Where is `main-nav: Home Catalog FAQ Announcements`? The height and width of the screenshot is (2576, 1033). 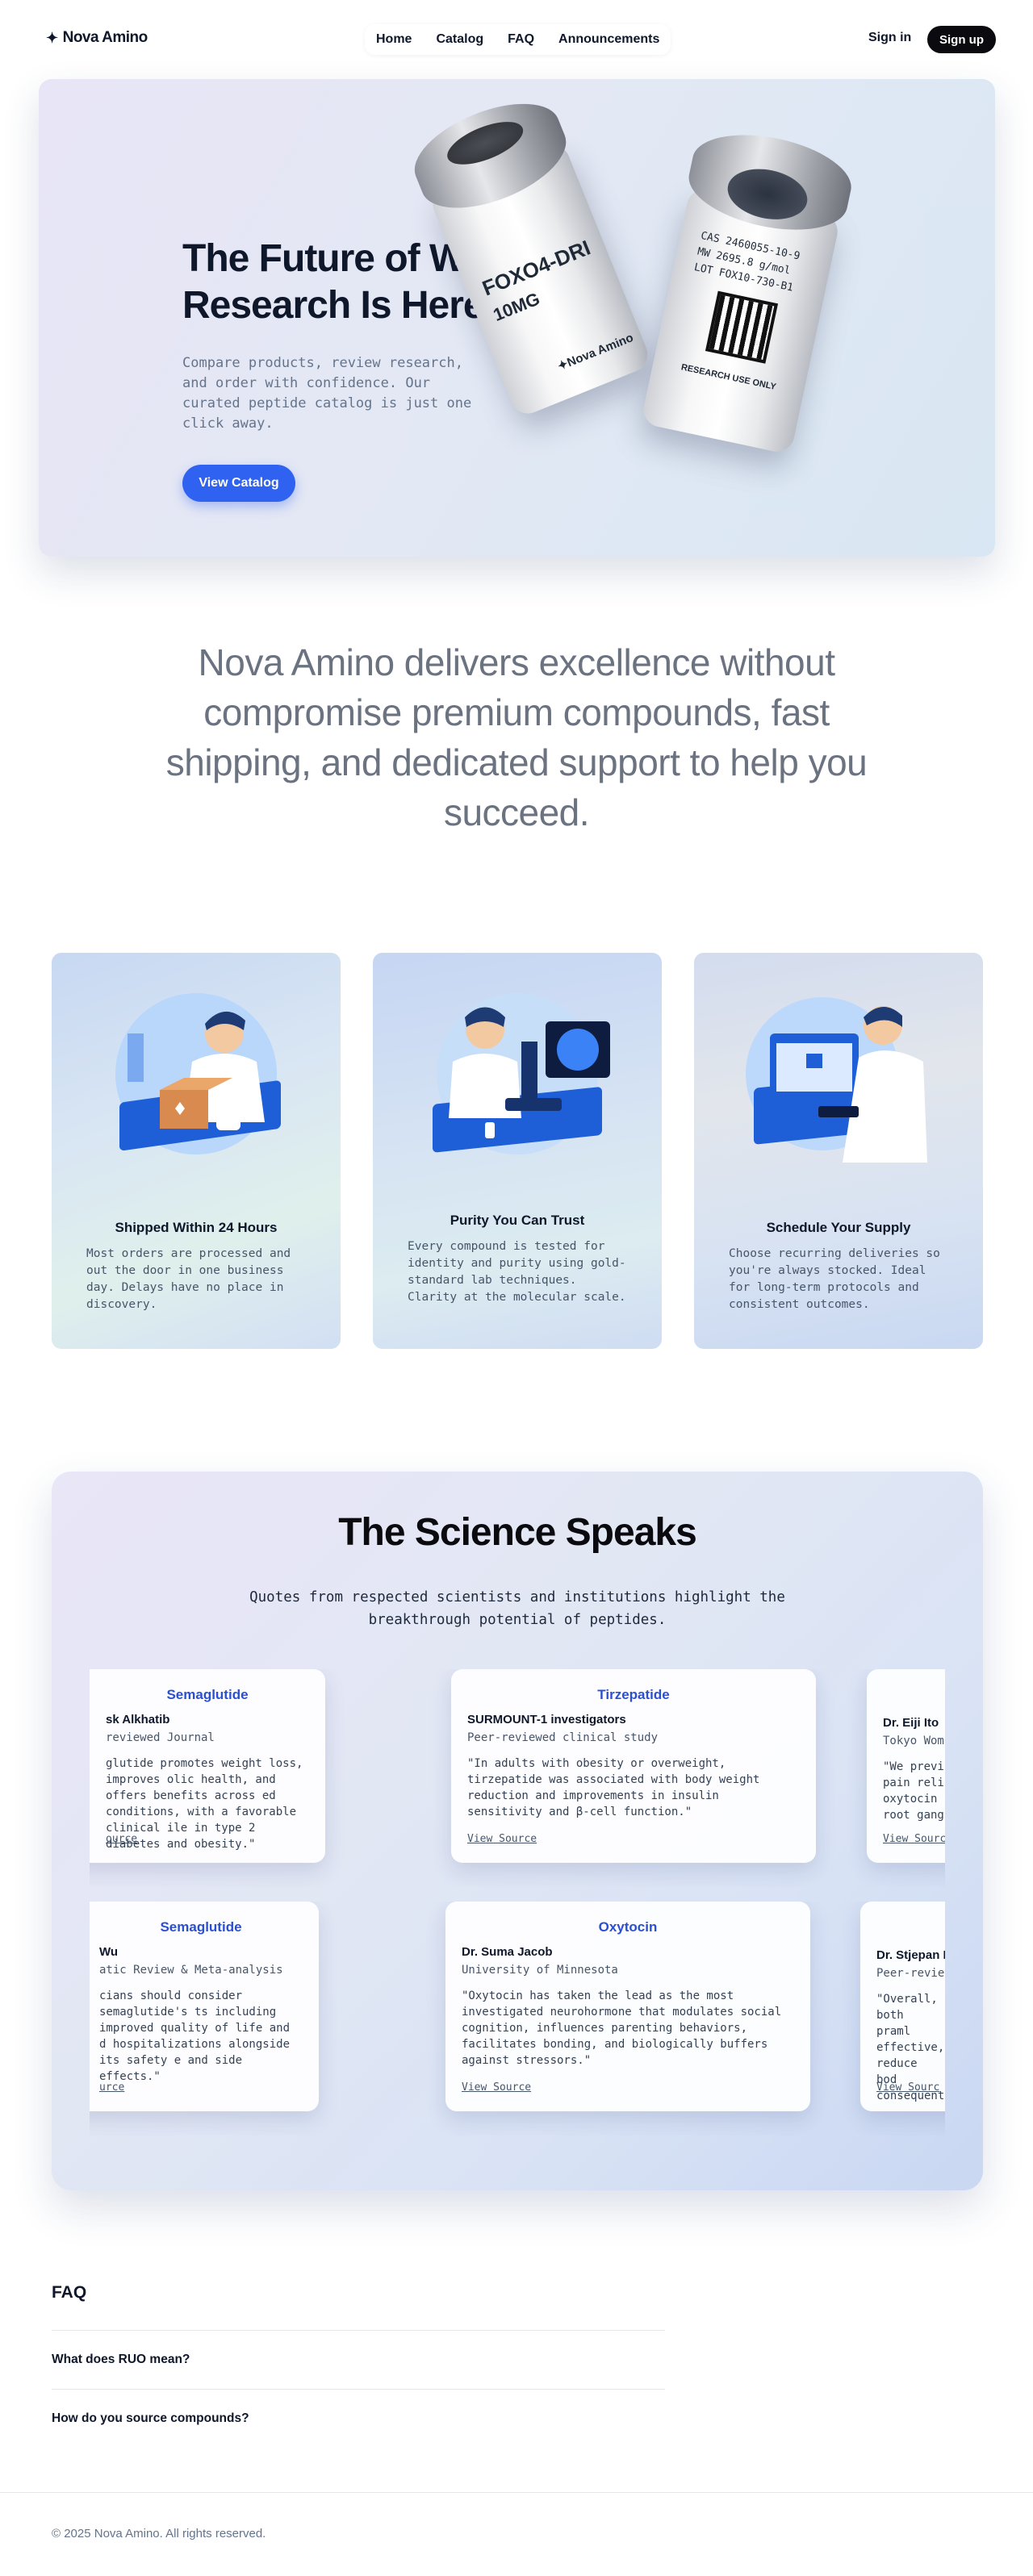
main-nav: Home Catalog FAQ Announcements is located at coordinates (518, 39).